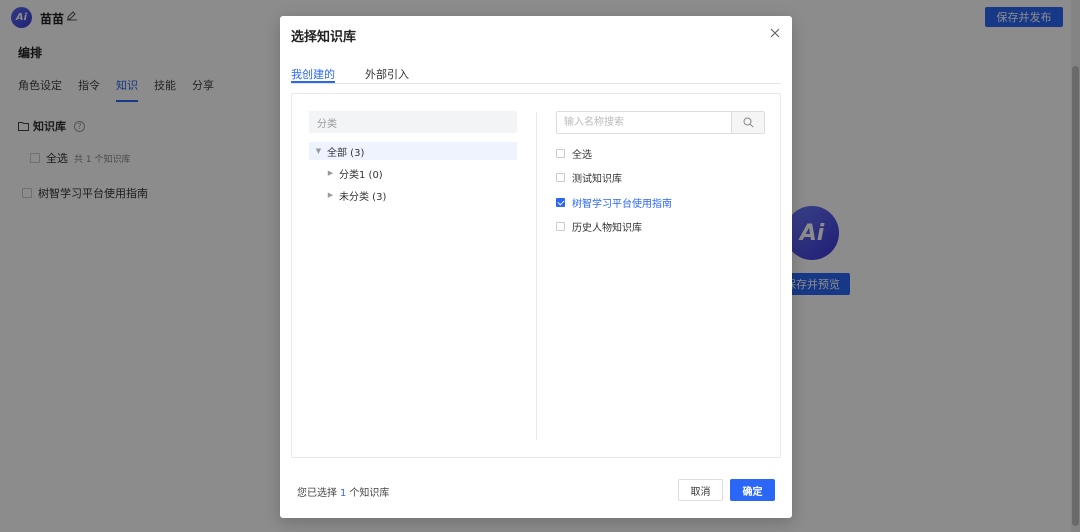  What do you see at coordinates (369, 493) in the screenshot?
I see `summary-suffix: 个知识库` at bounding box center [369, 493].